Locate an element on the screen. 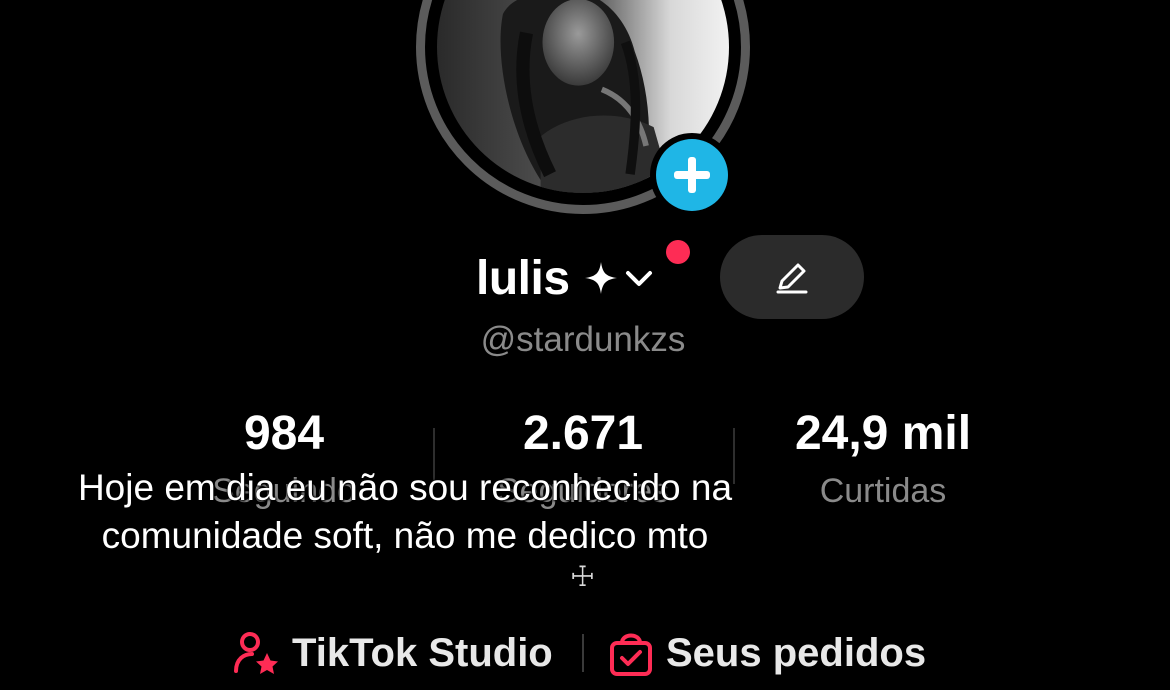  notification-dot is located at coordinates (678, 252).